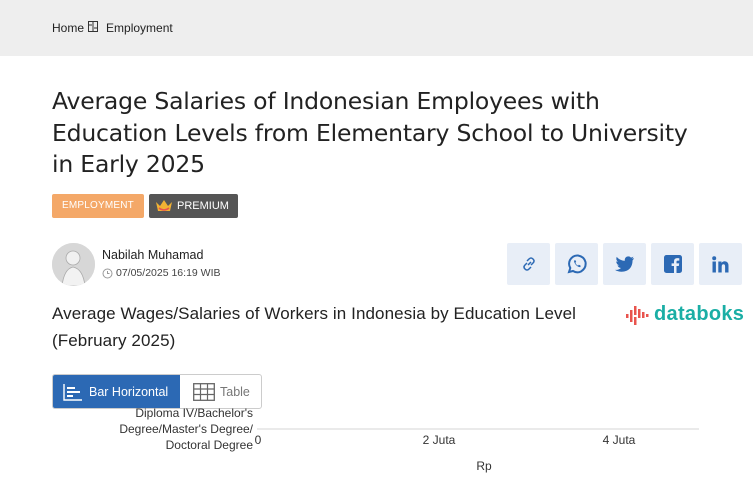 Image resolution: width=753 pixels, height=498 pixels. Describe the element at coordinates (107, 273) in the screenshot. I see `clock-icon` at that location.